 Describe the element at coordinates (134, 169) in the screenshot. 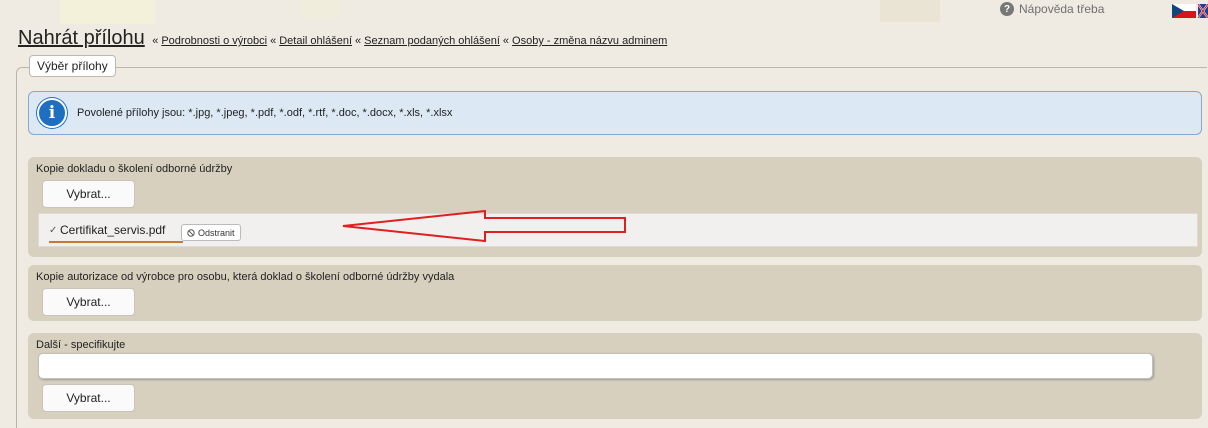

I see `section-label: Kopie dokladu o školení odborné údržby` at that location.